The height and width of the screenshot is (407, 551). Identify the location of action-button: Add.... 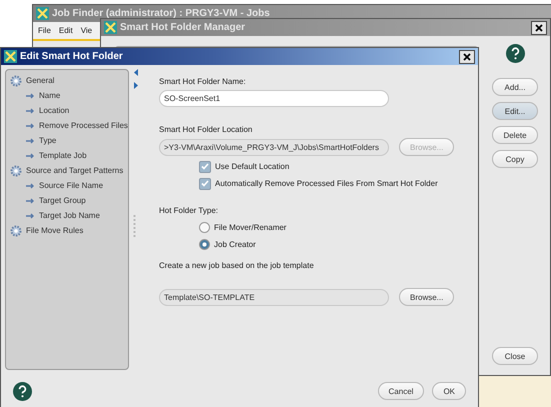
(515, 87).